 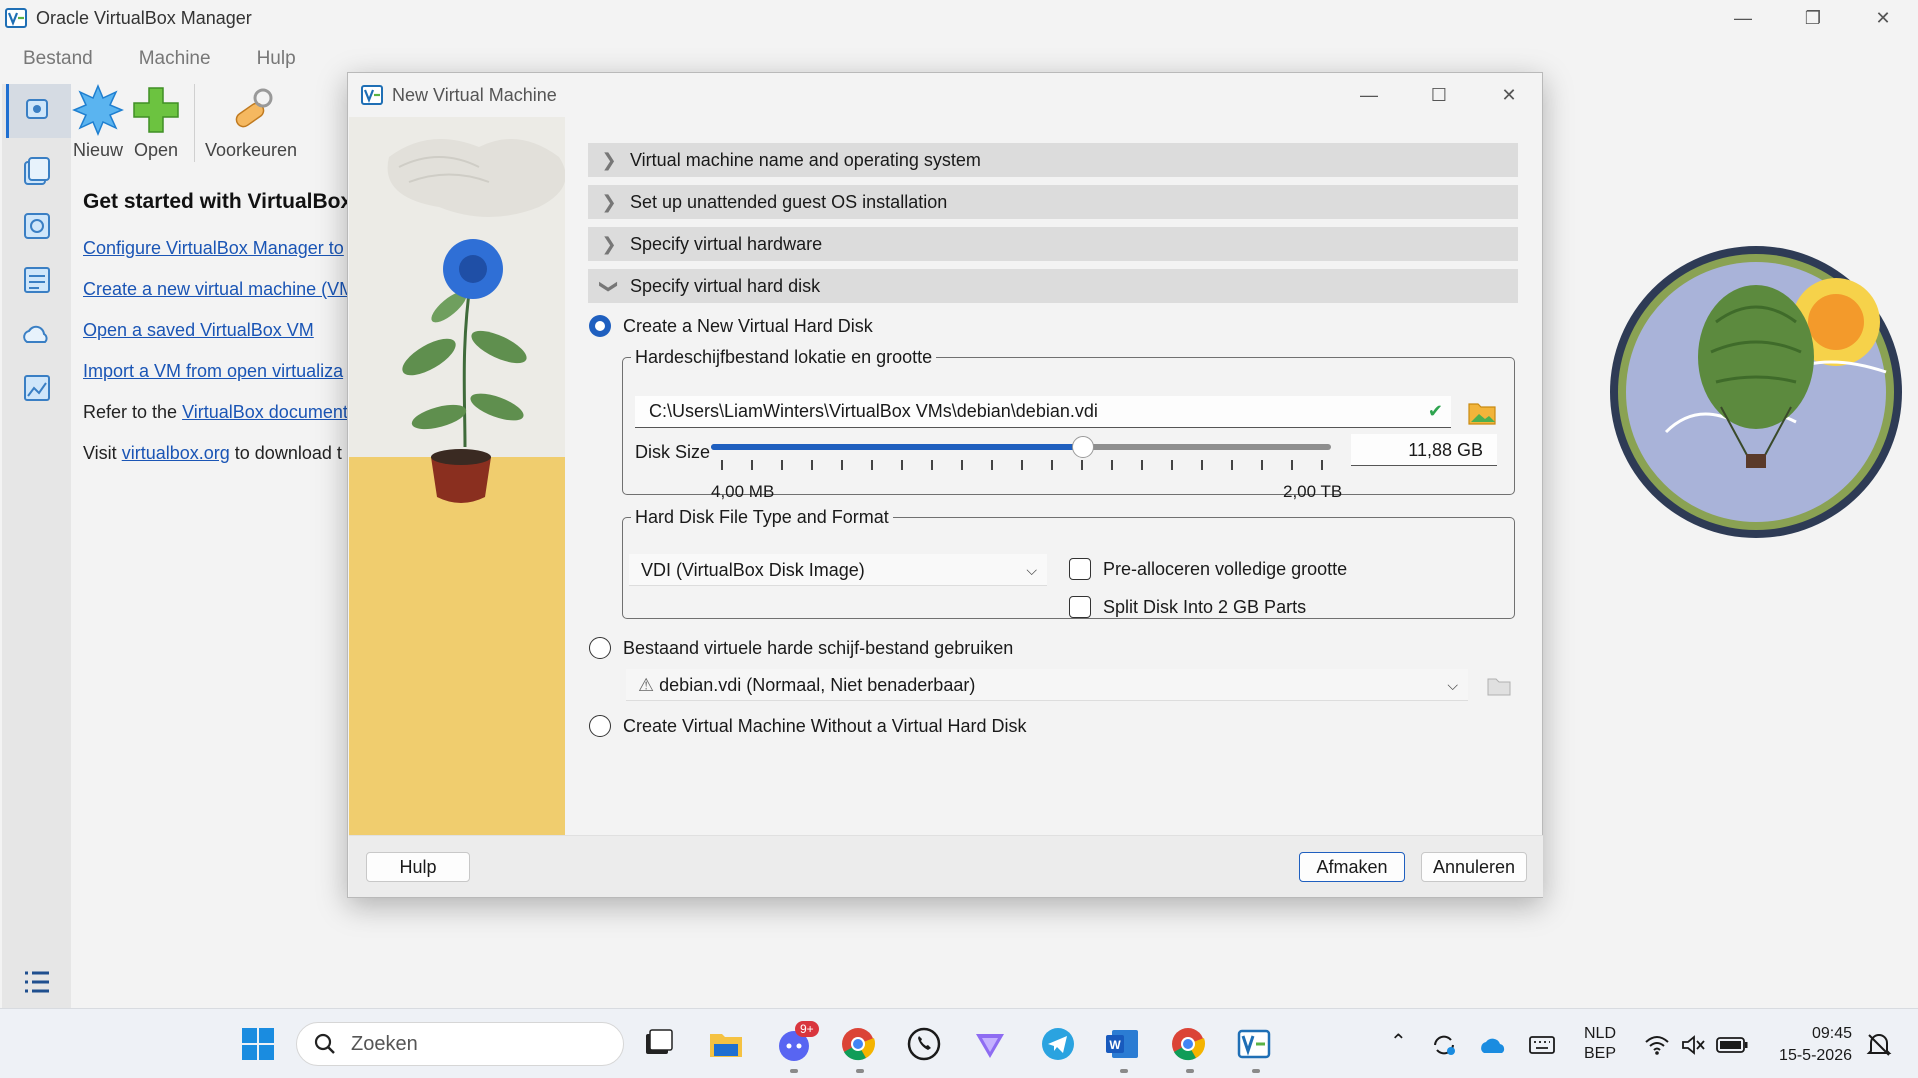 What do you see at coordinates (1398, 1041) in the screenshot?
I see `show-hidden-icons-icon: ⌃` at bounding box center [1398, 1041].